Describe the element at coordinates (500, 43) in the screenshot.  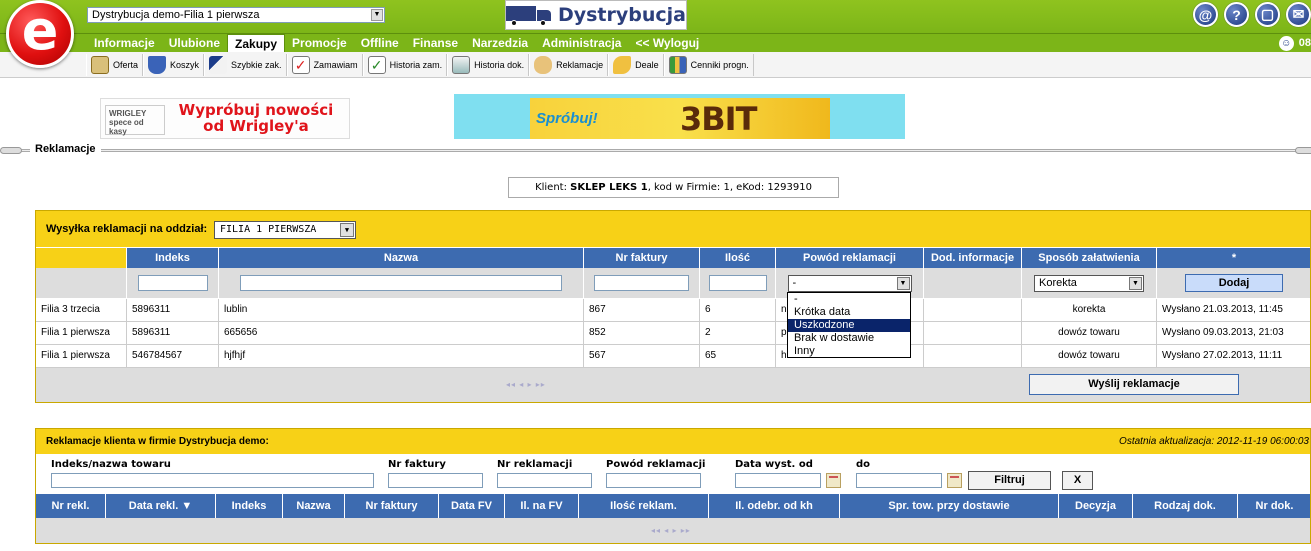
I see `menu-narzedzia: Narzedzia` at that location.